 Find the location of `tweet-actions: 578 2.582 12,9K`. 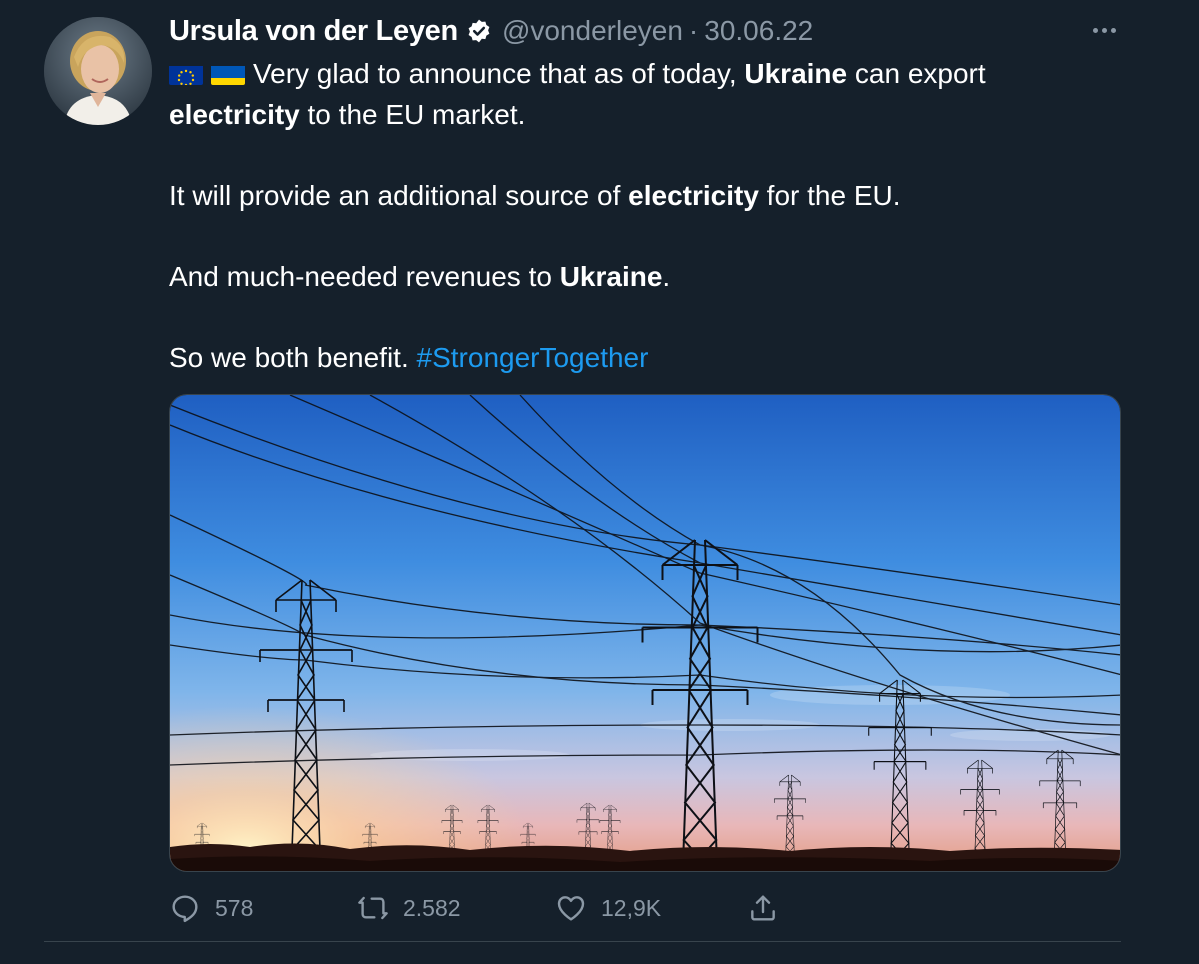

tweet-actions: 578 2.582 12,9K is located at coordinates (489, 908).